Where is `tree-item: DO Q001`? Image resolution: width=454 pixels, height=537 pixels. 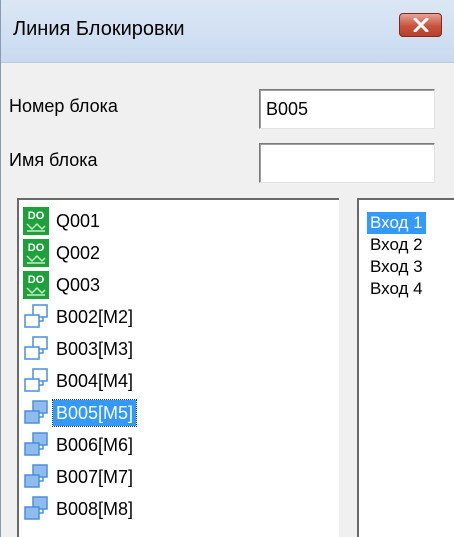
tree-item: DO Q001 is located at coordinates (63, 221).